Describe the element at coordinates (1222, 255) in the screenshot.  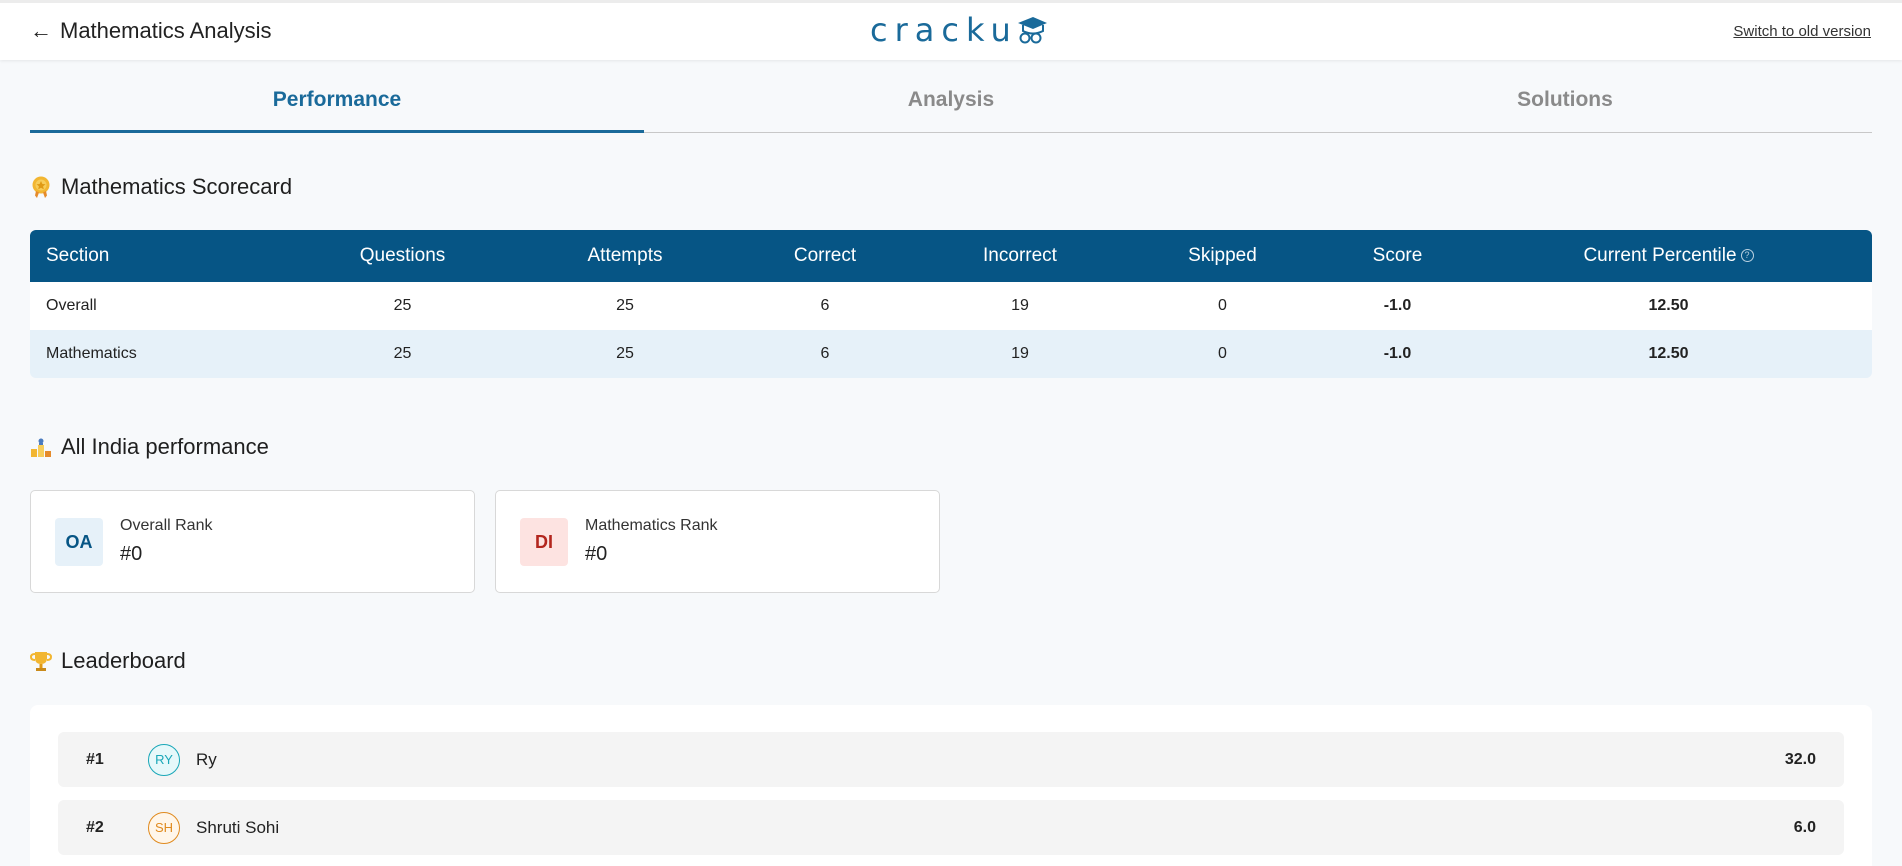
I see `column-header: Skipped` at that location.